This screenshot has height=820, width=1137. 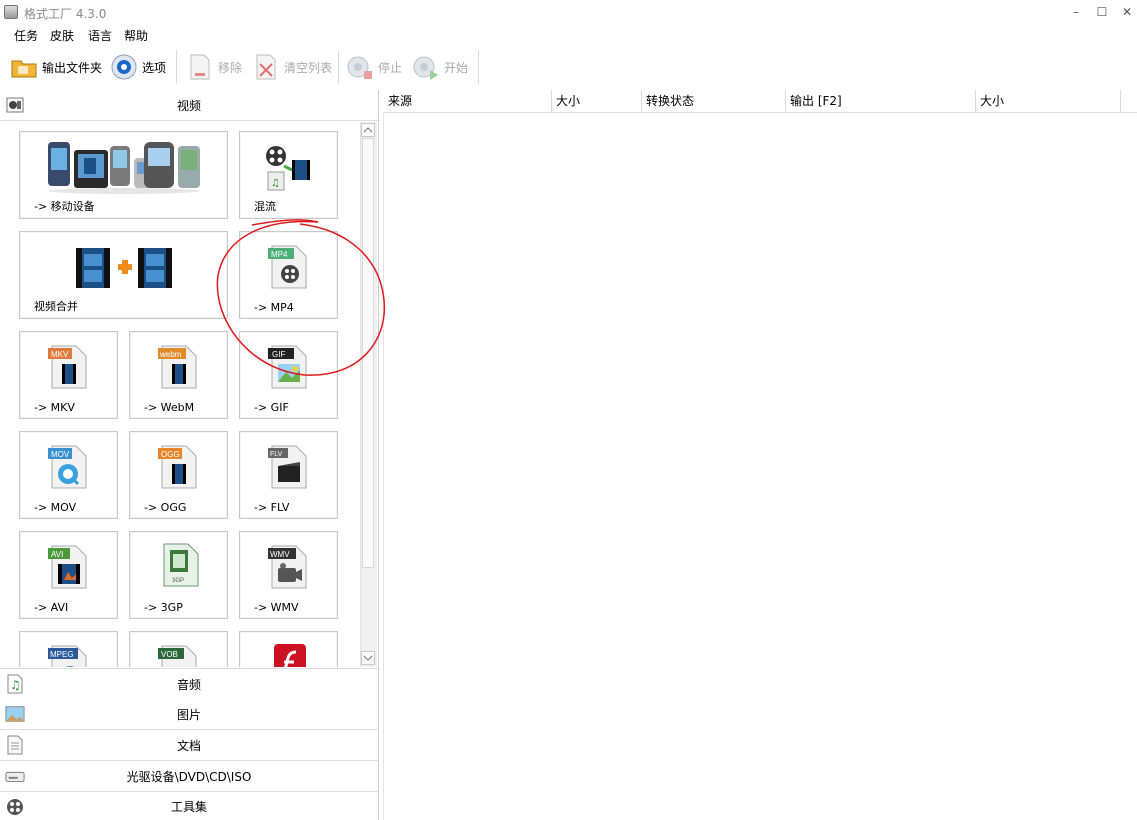 I want to click on category-audio-label: 音频, so click(x=188, y=684).